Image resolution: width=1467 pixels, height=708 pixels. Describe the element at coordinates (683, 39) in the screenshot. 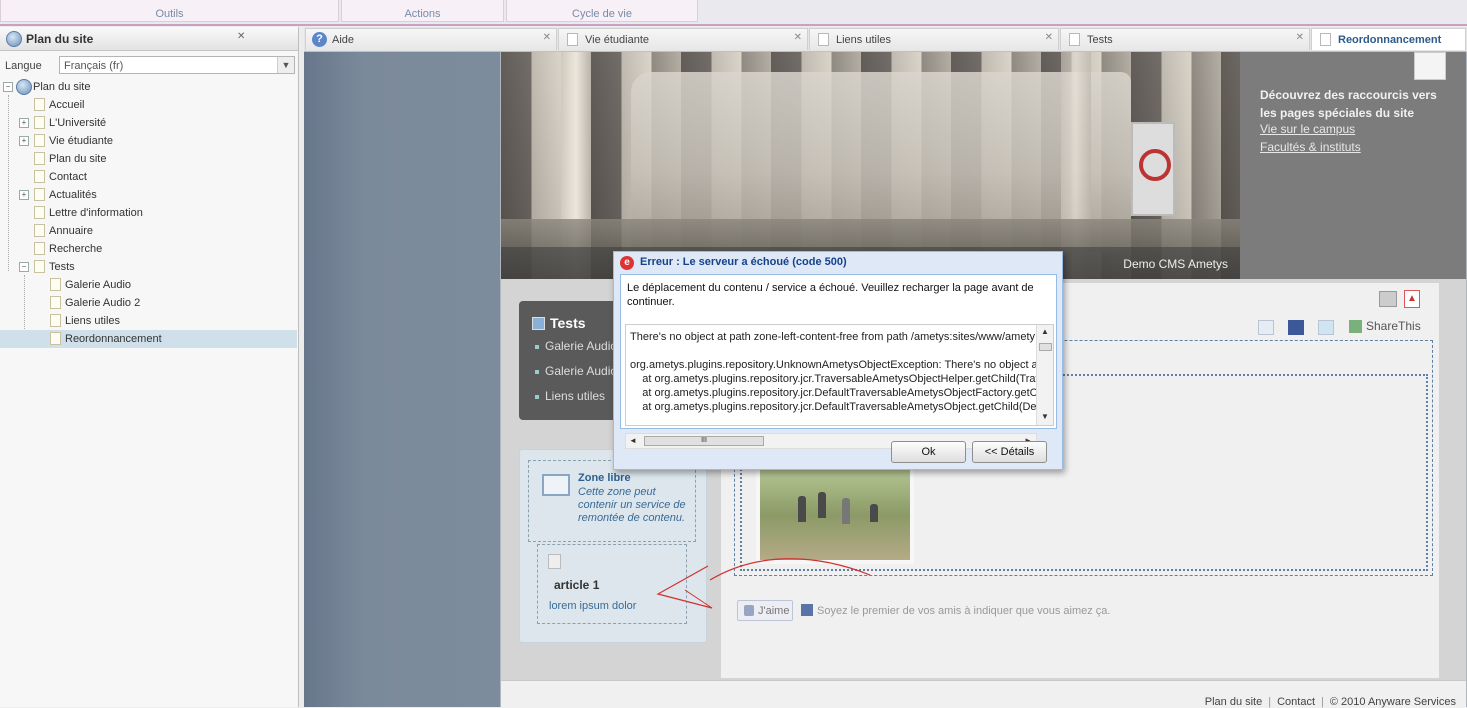

I see `tab-vie-etudiante: Vie étudiante ✕` at that location.